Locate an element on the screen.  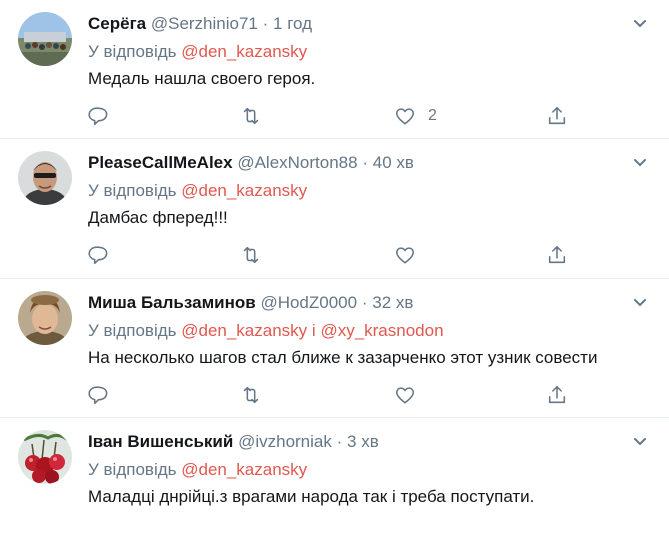
mention-conjunction: і is located at coordinates (313, 330).